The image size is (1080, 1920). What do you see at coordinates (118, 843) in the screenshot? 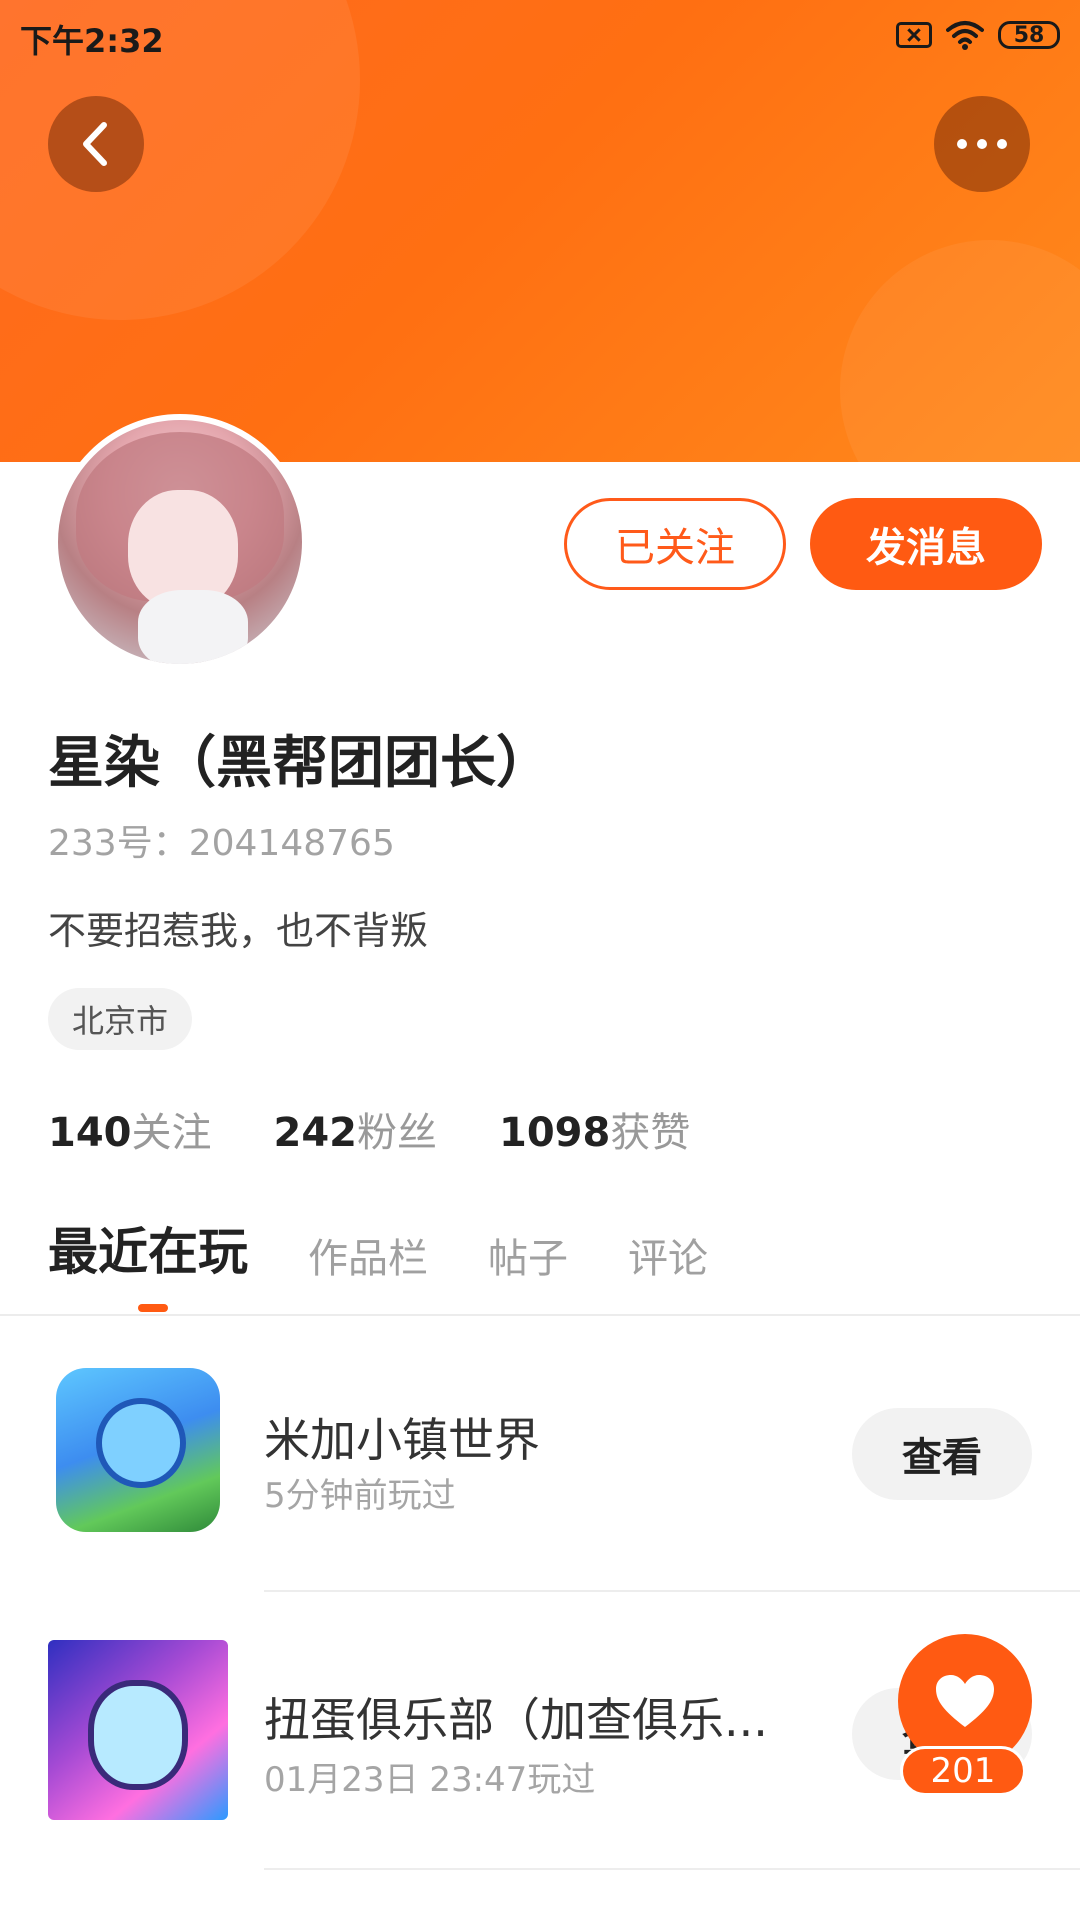
I see `user-id-label: 233号：` at bounding box center [118, 843].